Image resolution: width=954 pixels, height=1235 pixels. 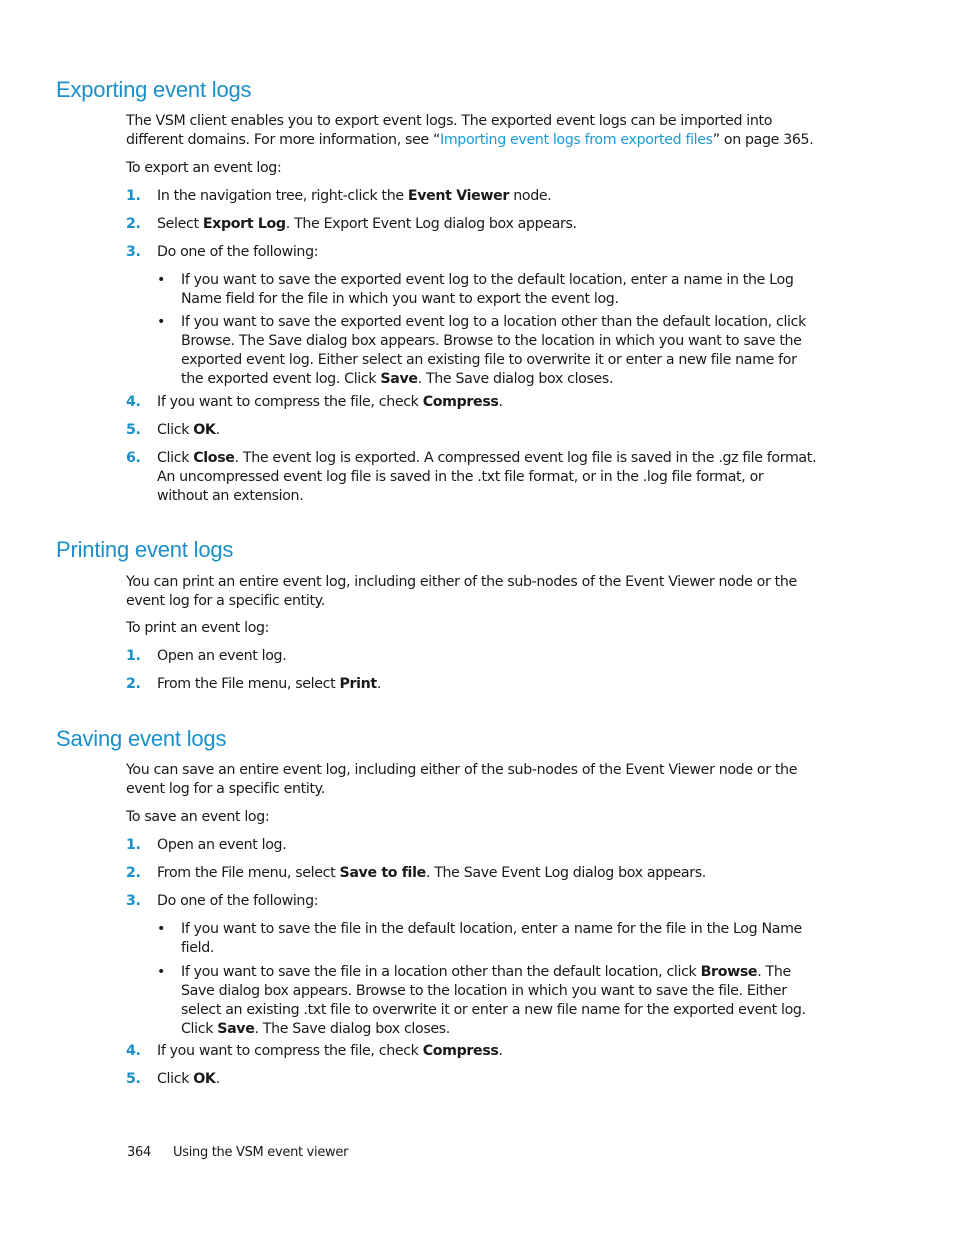 I want to click on heading-printing-event-logs: Printing event logs, so click(x=145, y=549).